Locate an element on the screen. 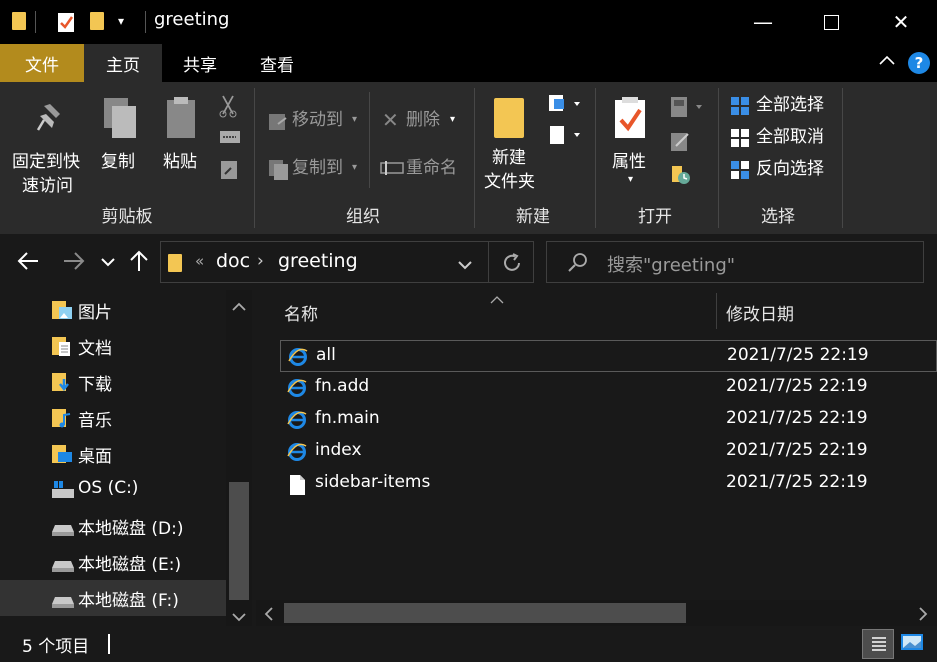 This screenshot has width=937, height=662. large-icons-view-button is located at coordinates (912, 644).